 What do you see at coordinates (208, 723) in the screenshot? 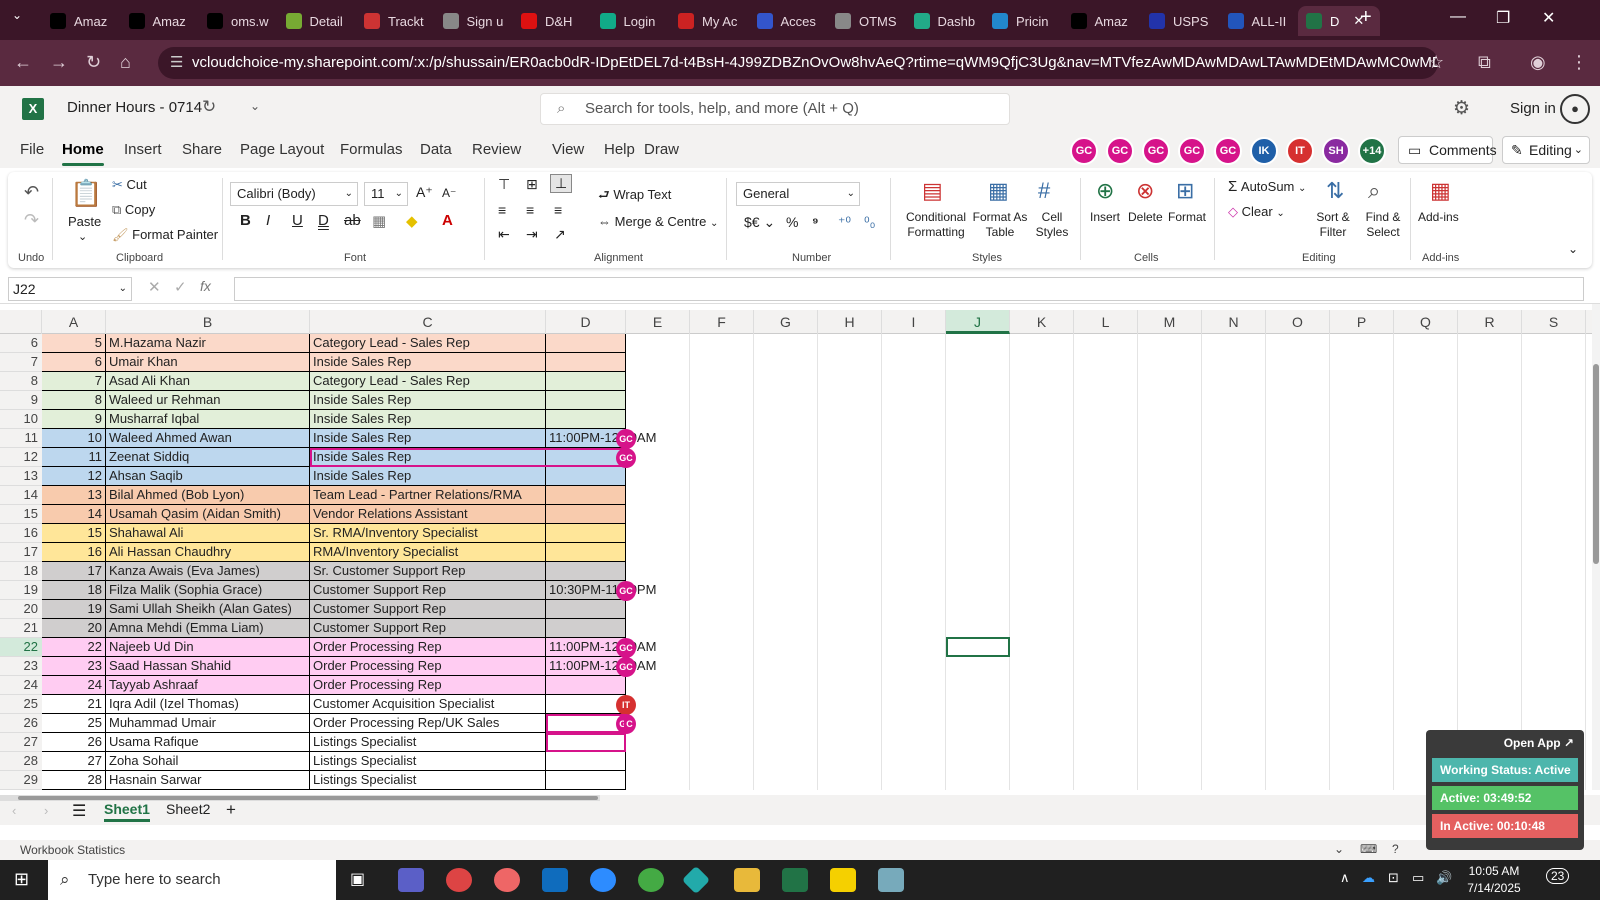
I see `cell-b: Muhammad Umair` at bounding box center [208, 723].